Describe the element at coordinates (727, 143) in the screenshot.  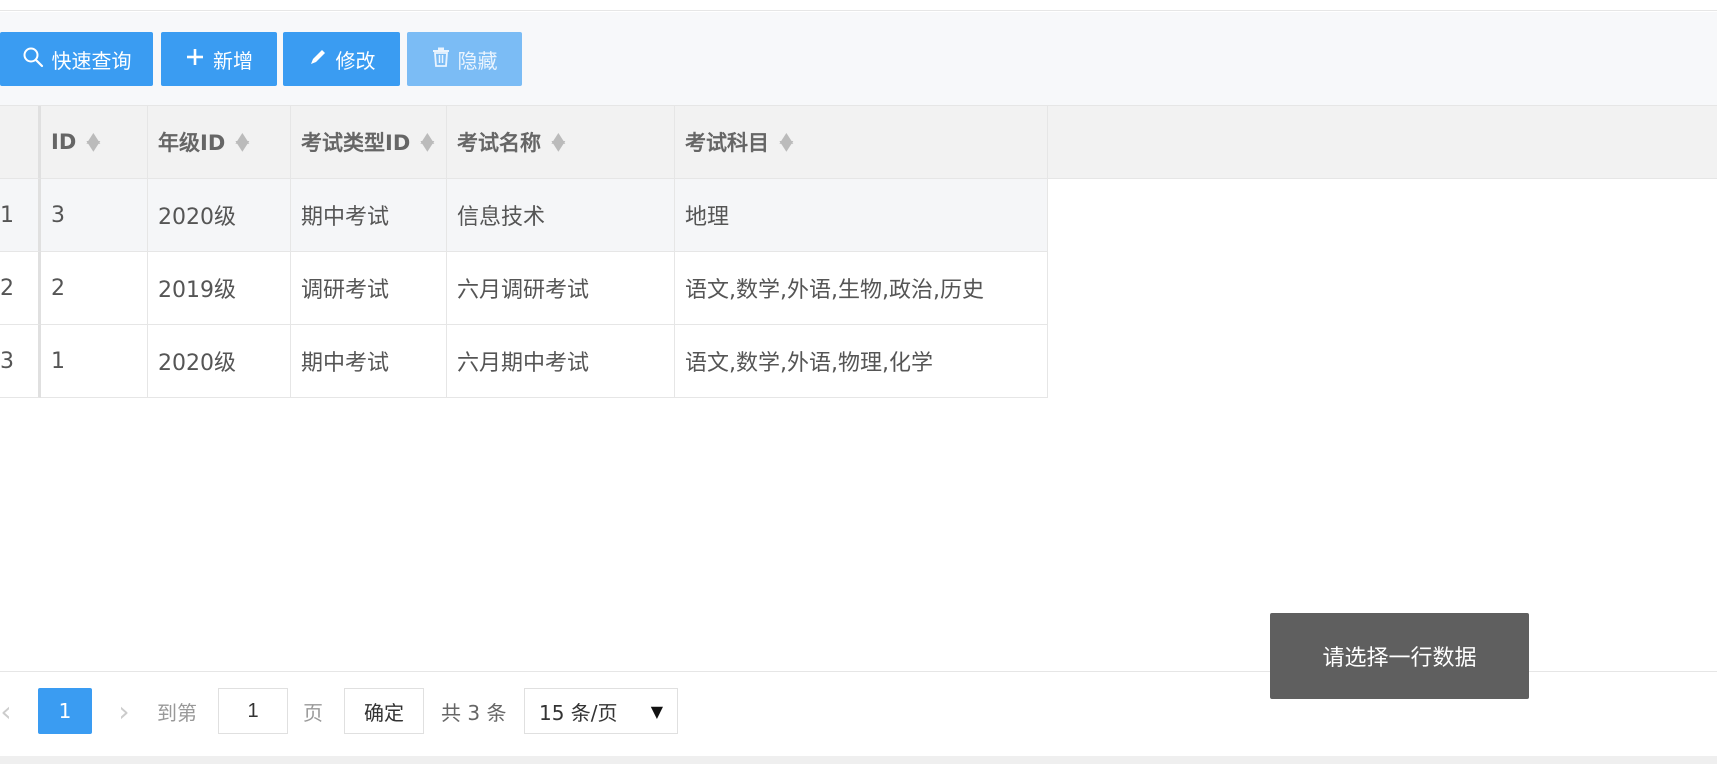
I see `header-label: 考试科目` at that location.